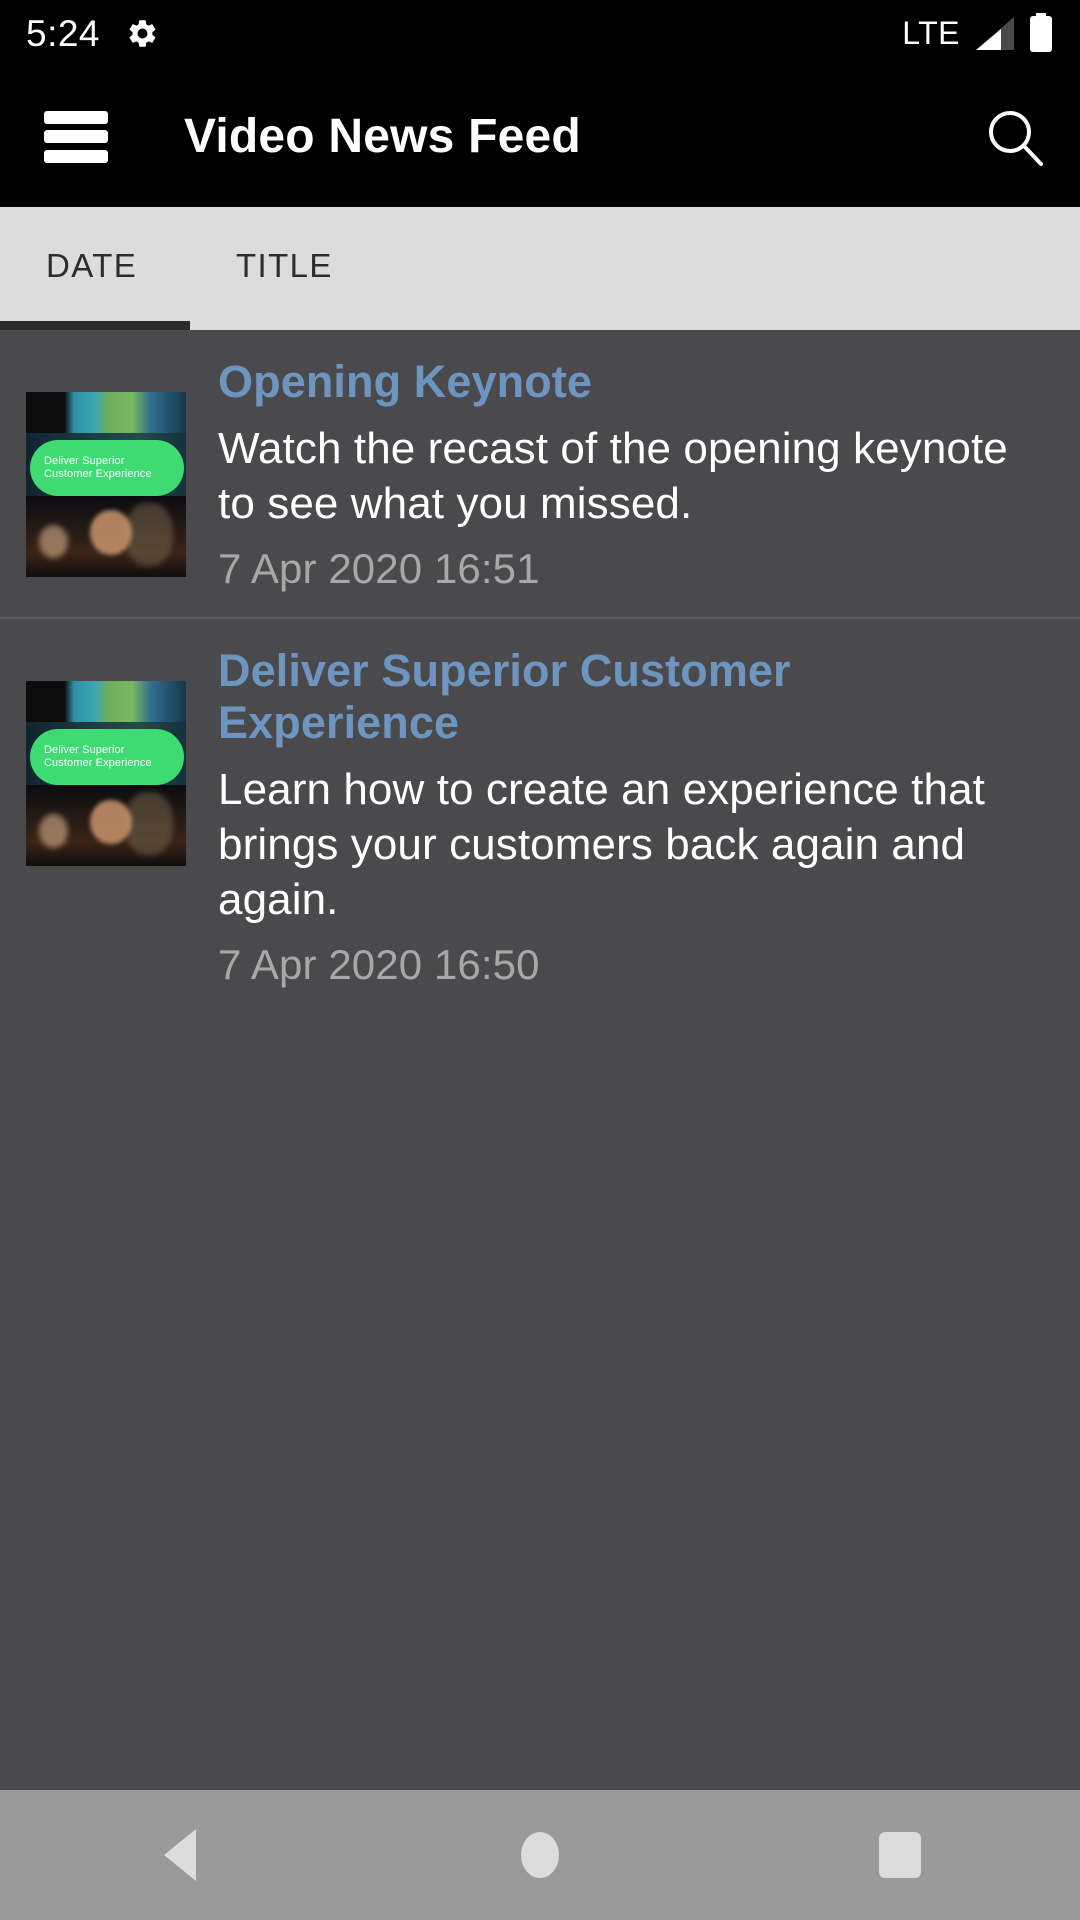 This screenshot has height=1920, width=1080. I want to click on app-bar: Video News Feed, so click(540, 136).